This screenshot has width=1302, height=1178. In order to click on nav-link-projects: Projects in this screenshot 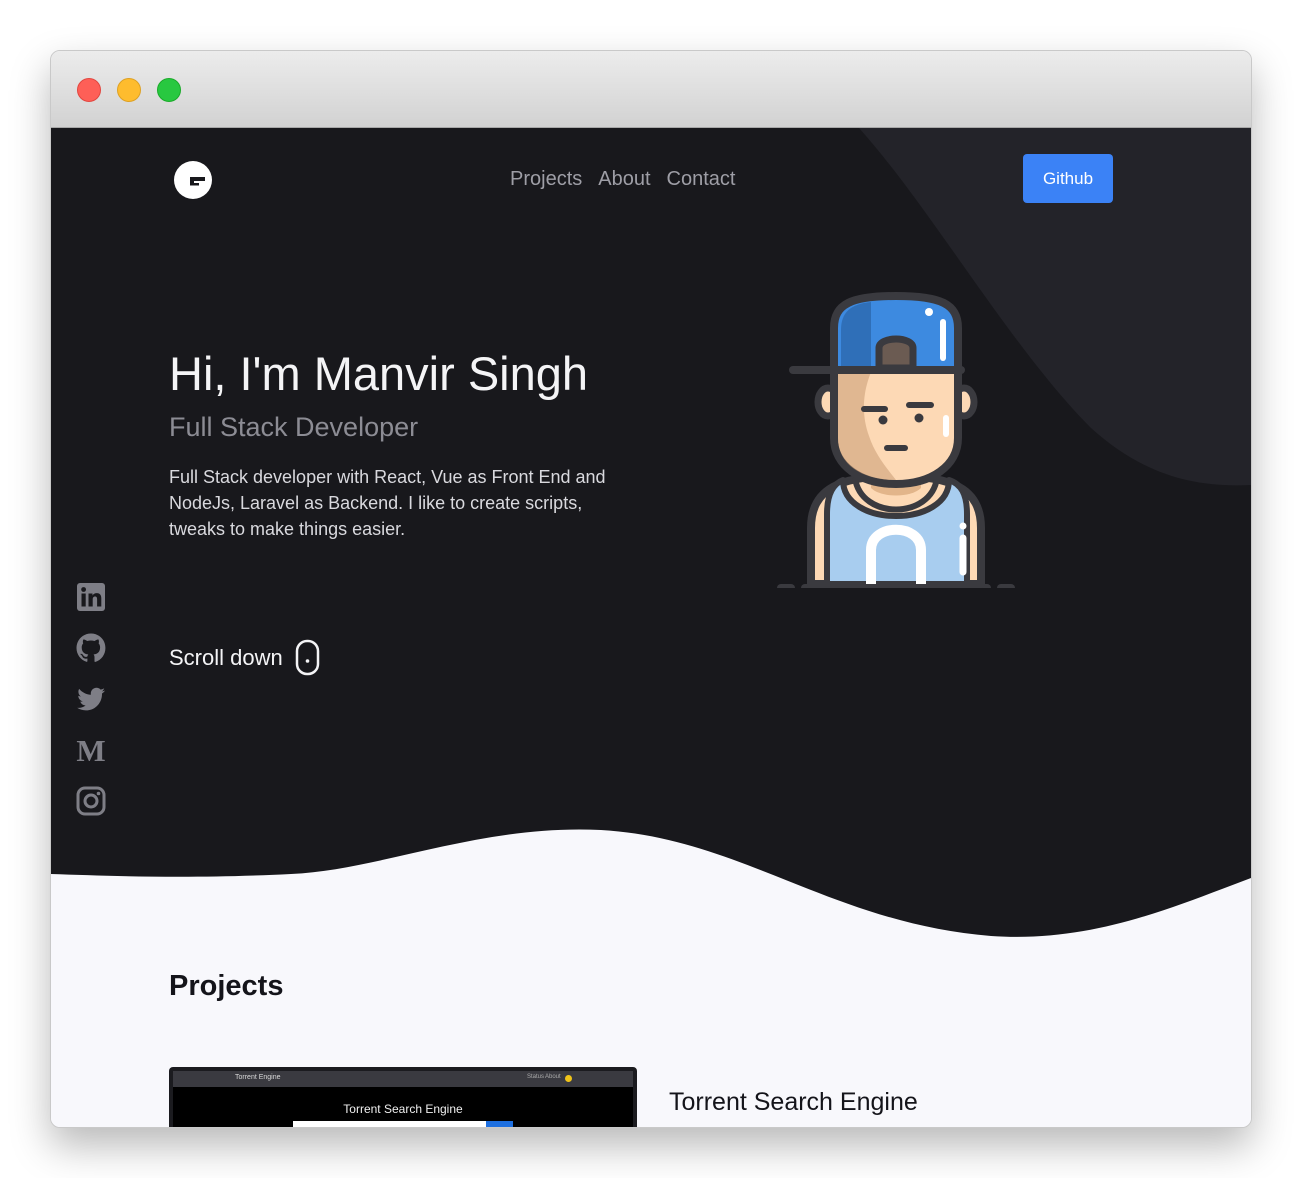, I will do `click(546, 179)`.